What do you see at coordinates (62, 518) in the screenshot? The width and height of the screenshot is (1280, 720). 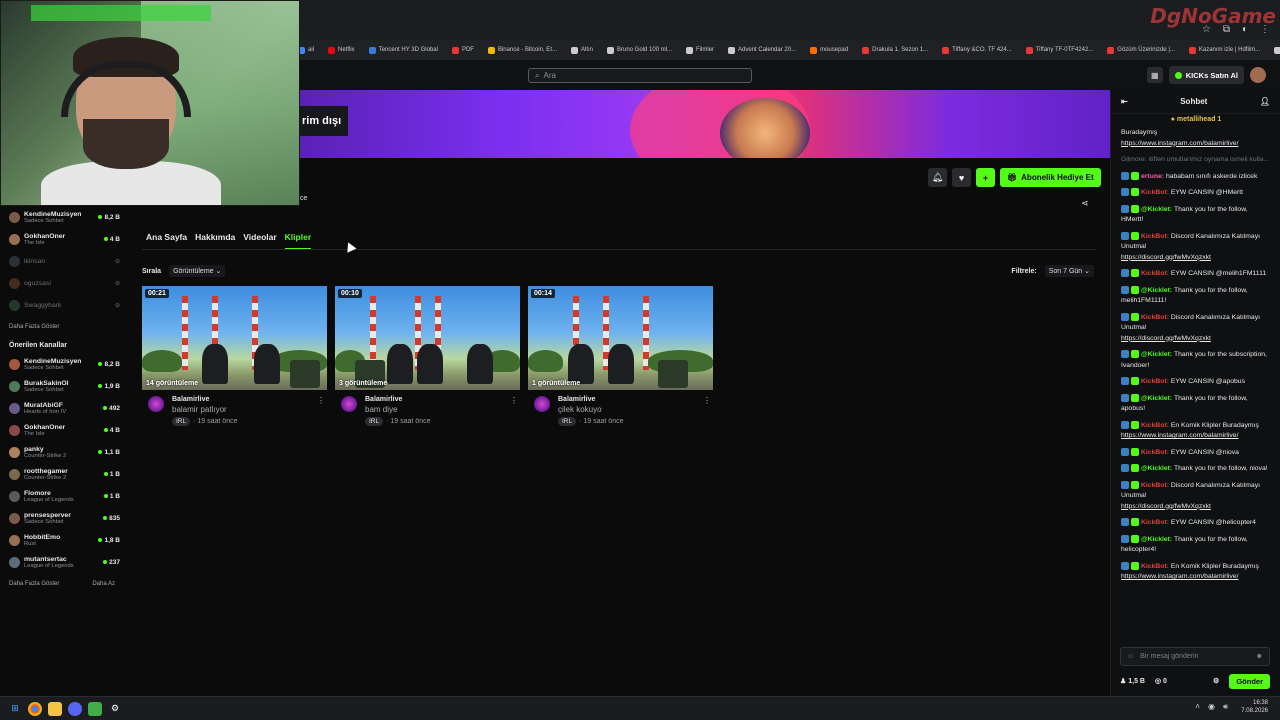 I see `sidebar-channel: prensesperver Sadece Sohbet 835` at bounding box center [62, 518].